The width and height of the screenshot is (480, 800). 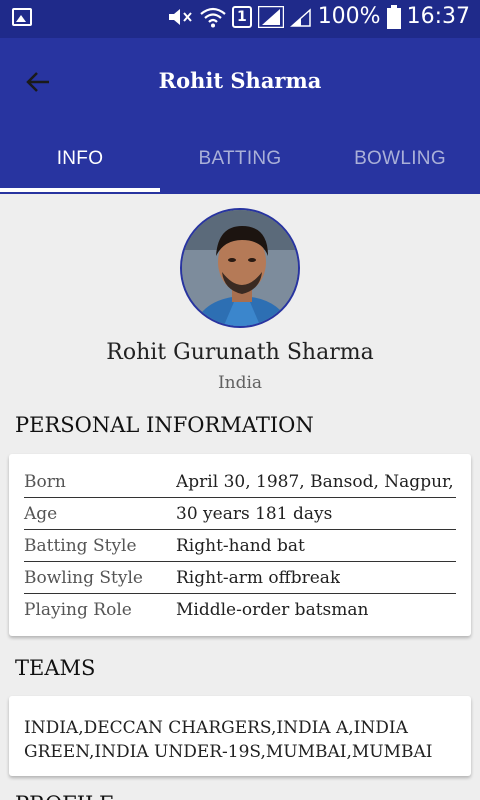 I want to click on info-value: Middle-order batsman, so click(x=272, y=610).